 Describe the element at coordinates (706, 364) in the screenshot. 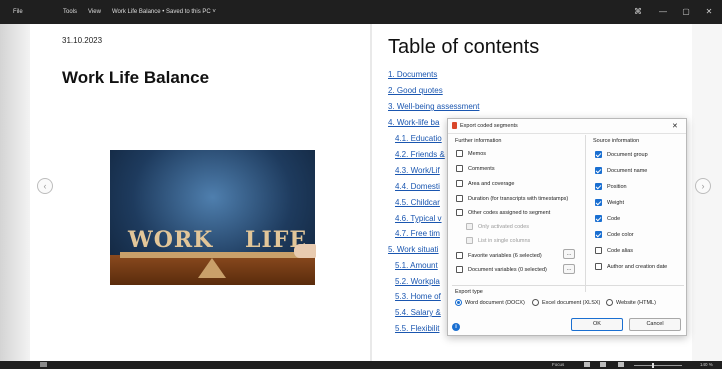

I see `zoom-level: 140 %` at that location.